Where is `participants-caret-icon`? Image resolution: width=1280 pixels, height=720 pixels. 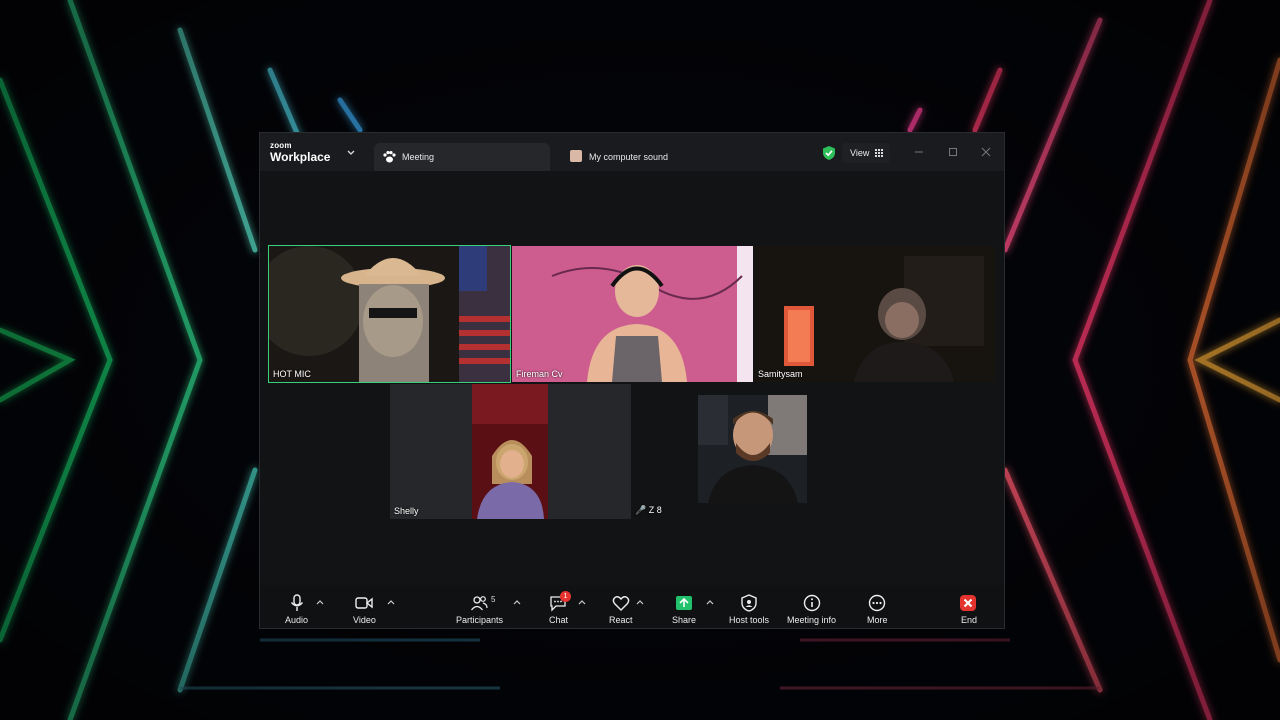 participants-caret-icon is located at coordinates (517, 602).